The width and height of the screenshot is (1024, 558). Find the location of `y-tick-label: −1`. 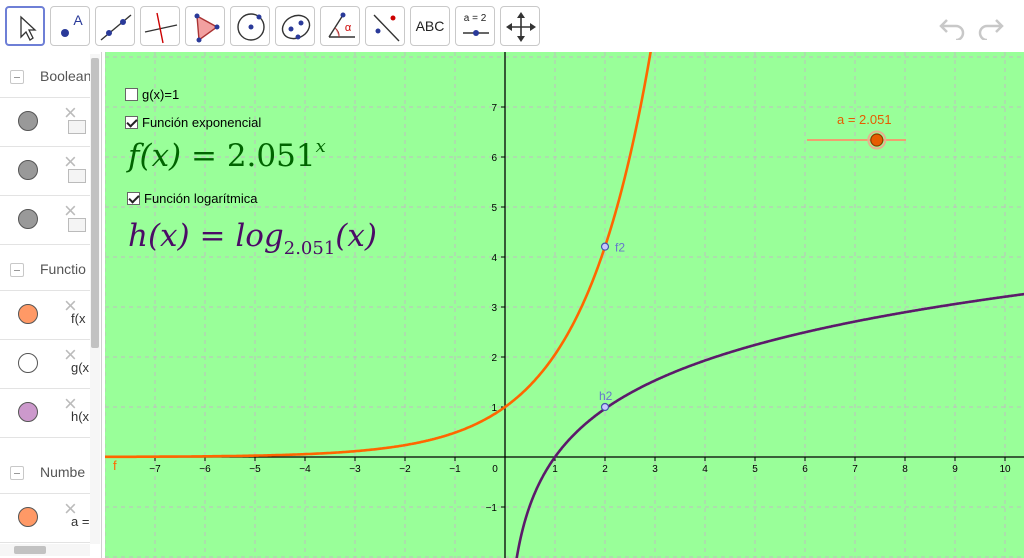

y-tick-label: −1 is located at coordinates (492, 508).